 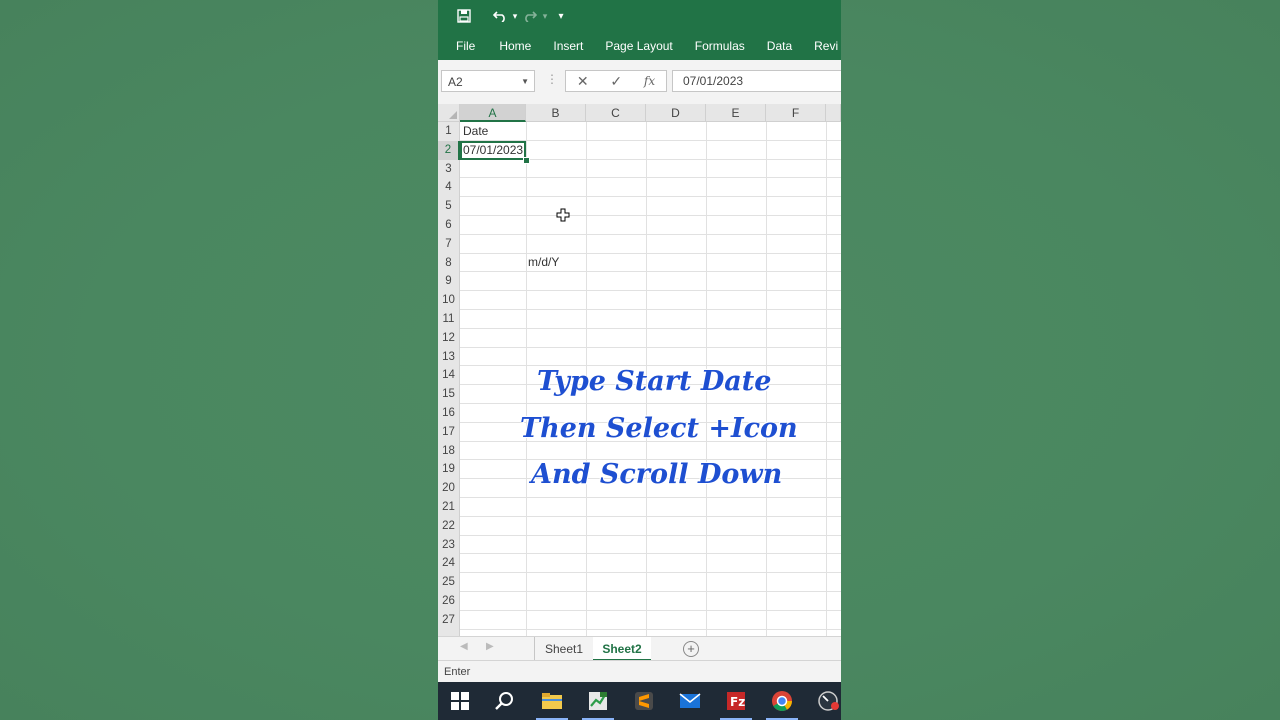 I want to click on formula-input: 07/01/2023, so click(x=756, y=81).